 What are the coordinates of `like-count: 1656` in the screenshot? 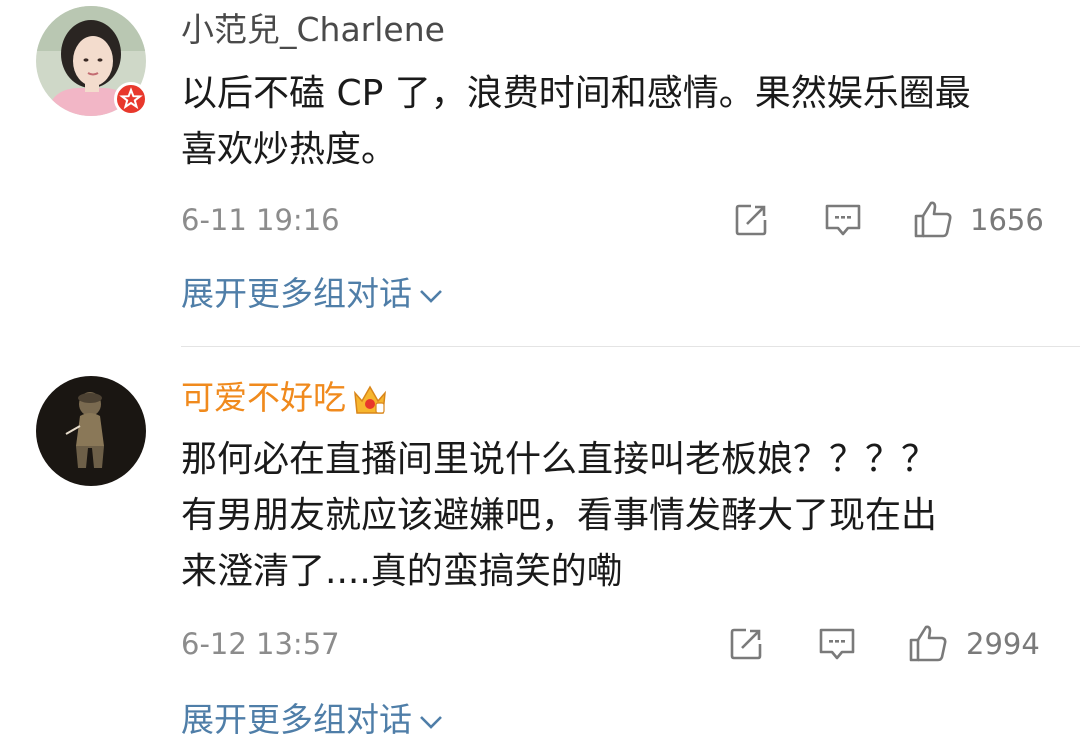 It's located at (1007, 220).